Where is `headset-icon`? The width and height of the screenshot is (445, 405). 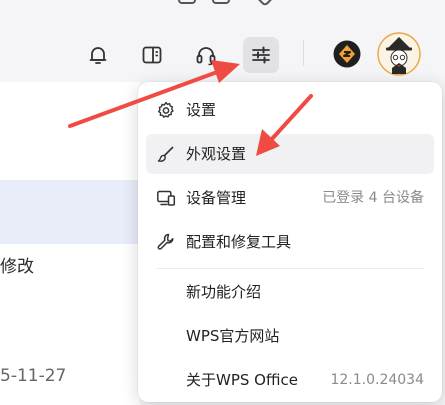
headset-icon is located at coordinates (206, 56).